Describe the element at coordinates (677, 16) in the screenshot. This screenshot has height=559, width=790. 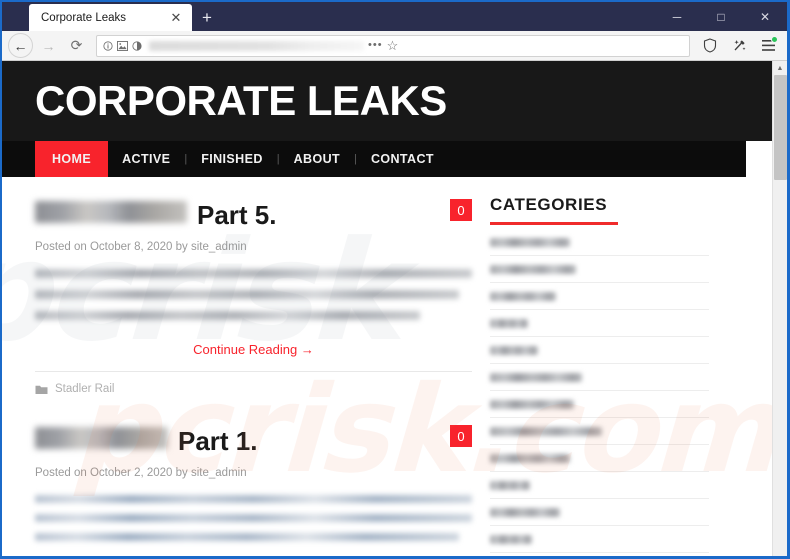
I see `minimize-button: ─` at that location.